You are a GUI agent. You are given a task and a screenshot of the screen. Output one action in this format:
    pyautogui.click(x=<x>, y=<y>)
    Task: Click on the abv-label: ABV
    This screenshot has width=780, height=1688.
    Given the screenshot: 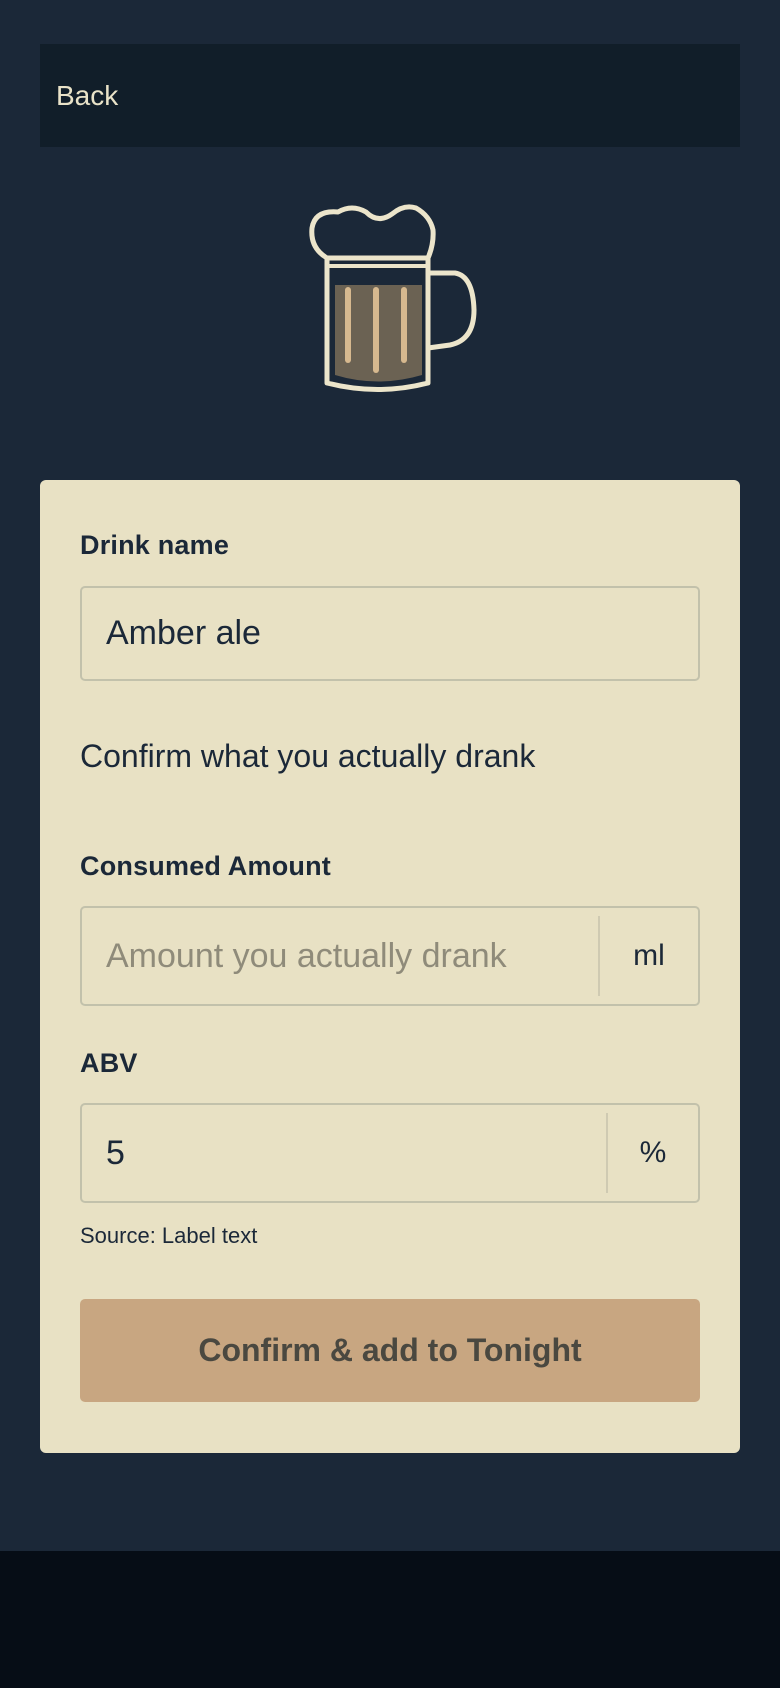 What is the action you would take?
    pyautogui.click(x=109, y=1063)
    